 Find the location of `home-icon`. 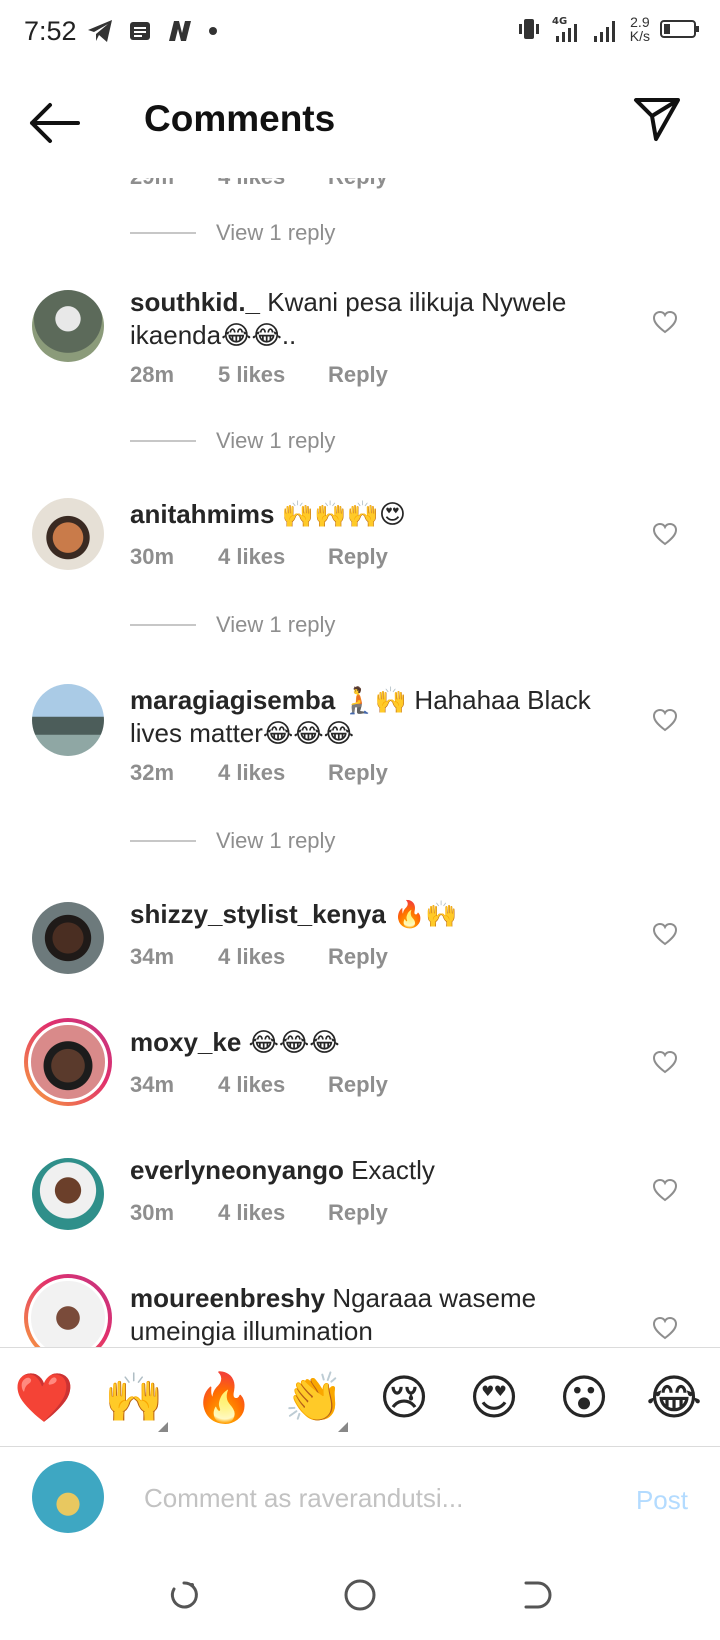

home-icon is located at coordinates (360, 1595).